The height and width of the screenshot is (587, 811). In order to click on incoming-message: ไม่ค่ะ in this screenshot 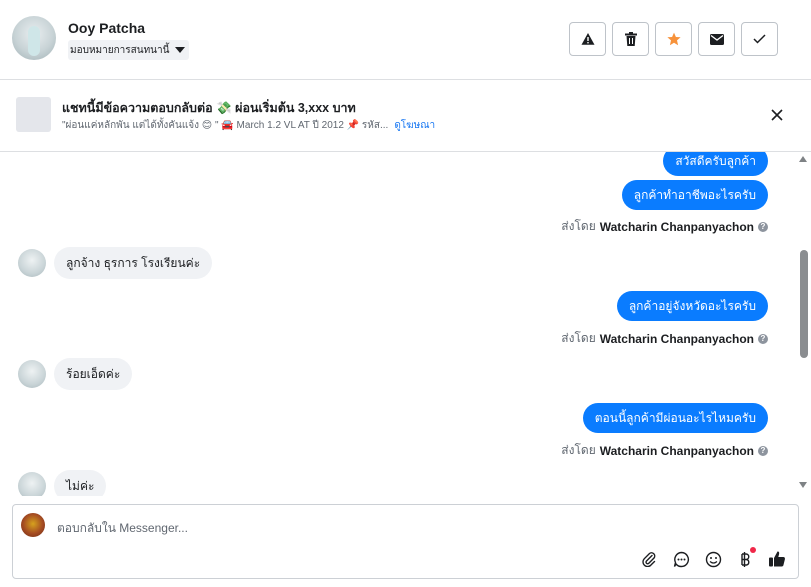, I will do `click(80, 483)`.